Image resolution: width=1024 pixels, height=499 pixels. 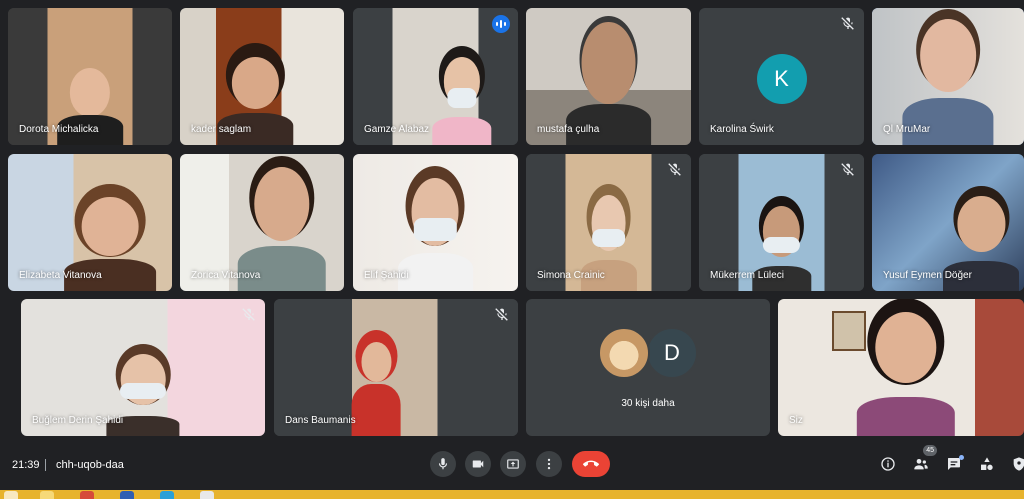 I want to click on avatar, so click(x=624, y=353).